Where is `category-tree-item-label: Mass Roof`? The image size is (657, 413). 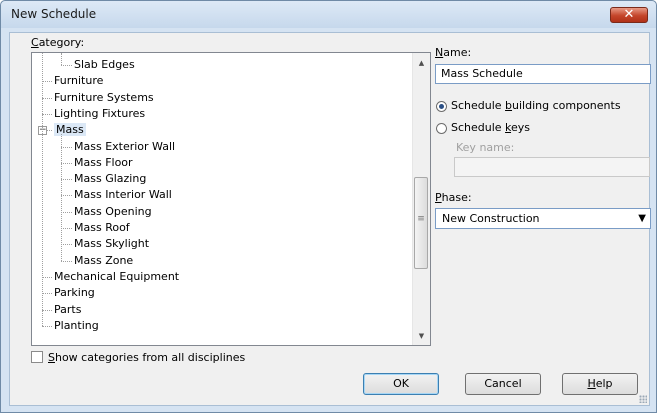 category-tree-item-label: Mass Roof is located at coordinates (102, 227).